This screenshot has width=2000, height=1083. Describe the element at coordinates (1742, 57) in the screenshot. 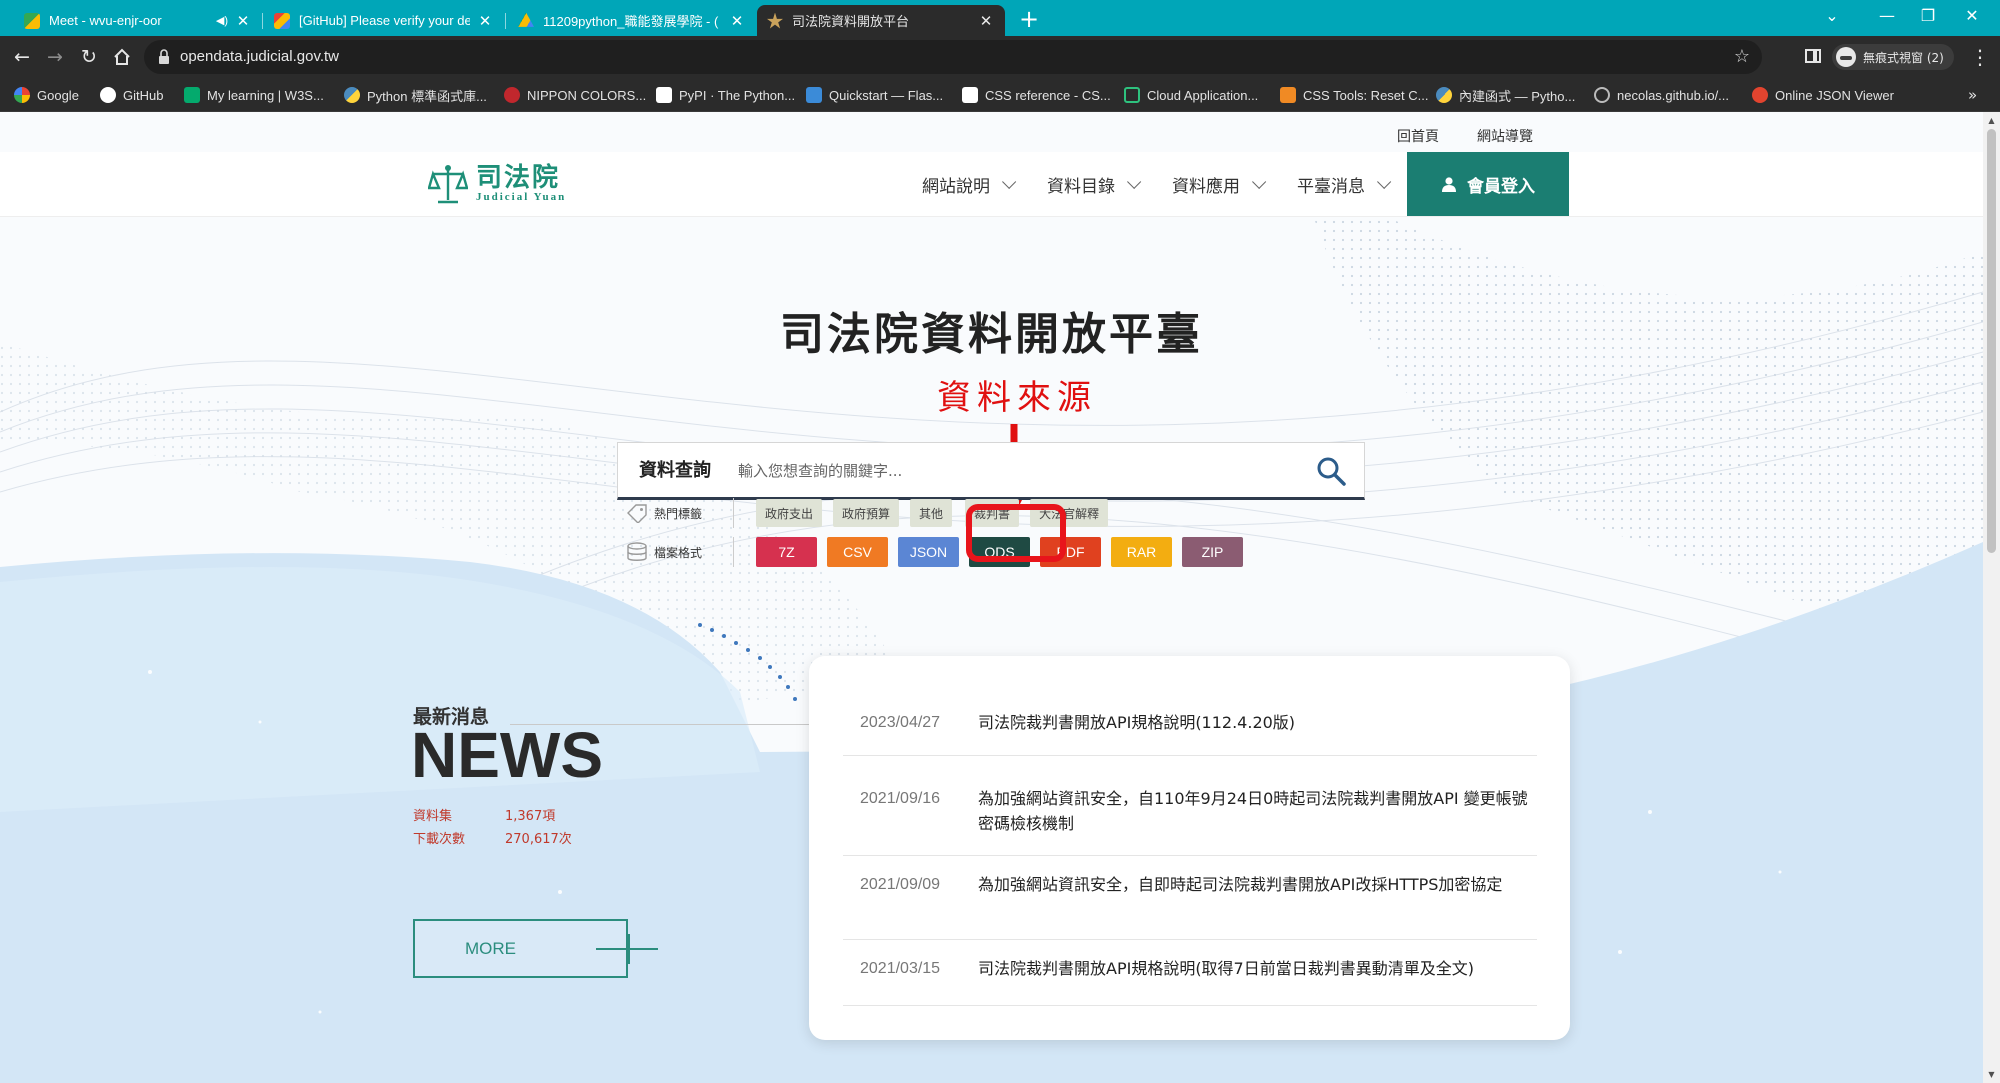

I see `bookmark-star-icon: ☆` at that location.